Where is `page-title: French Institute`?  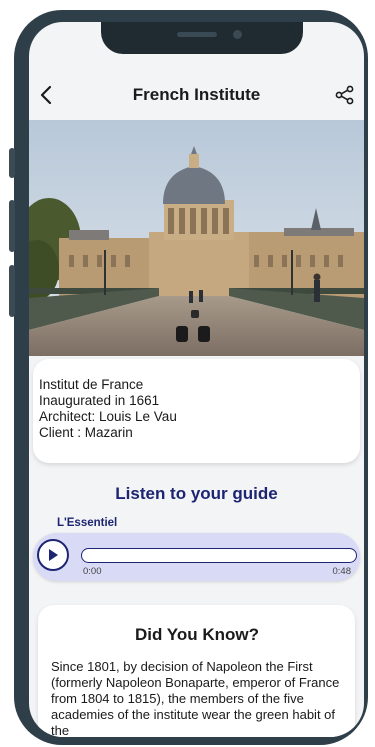
page-title: French Institute is located at coordinates (196, 94).